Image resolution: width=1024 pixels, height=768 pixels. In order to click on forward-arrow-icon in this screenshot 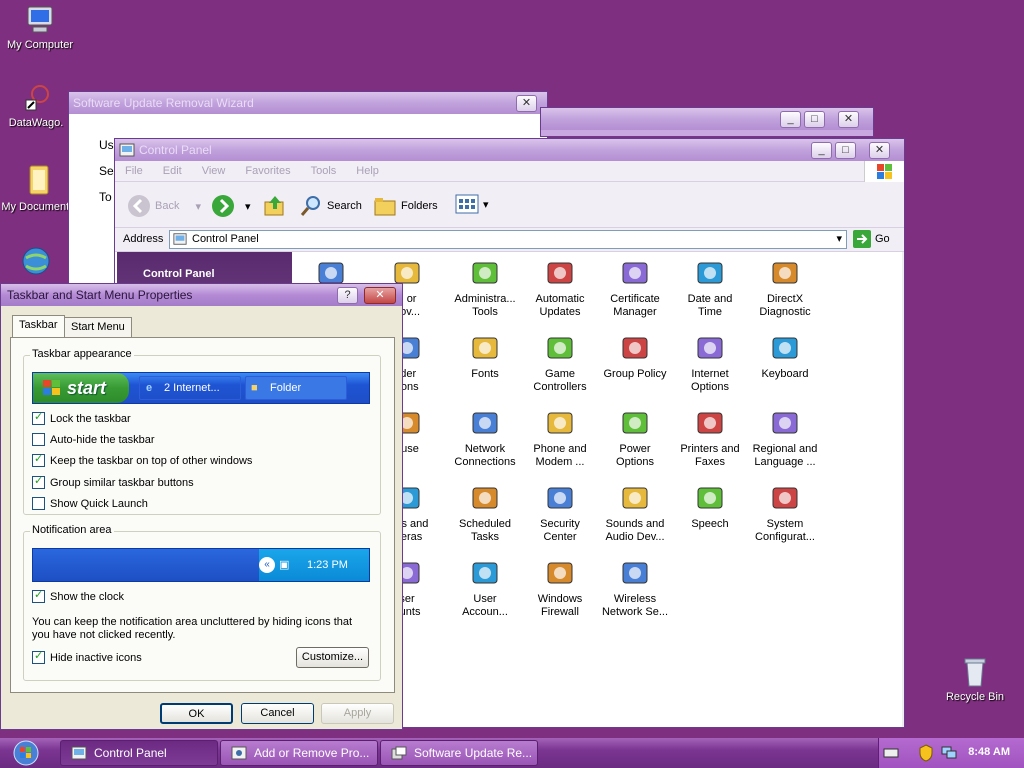, I will do `click(223, 206)`.